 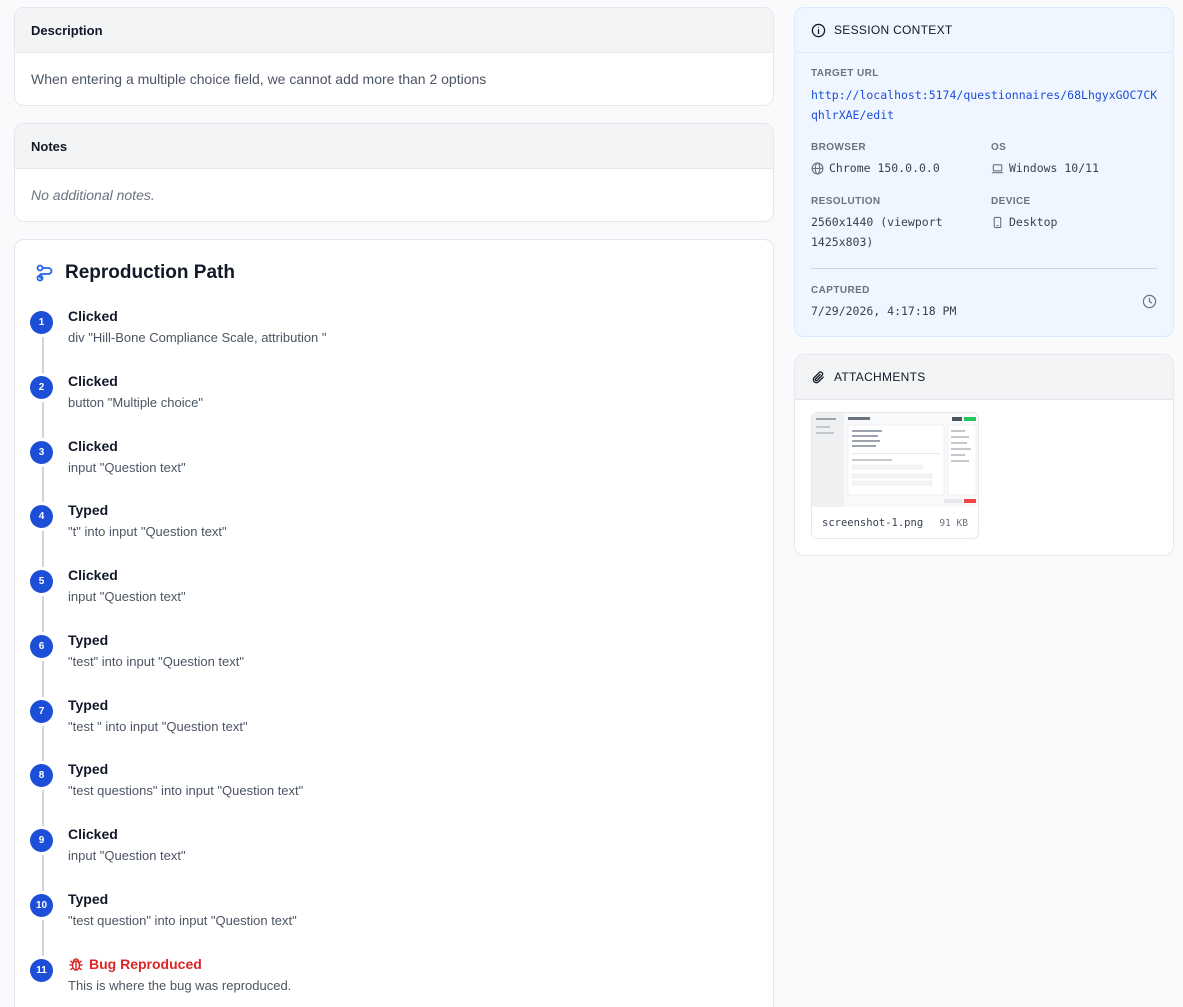 What do you see at coordinates (394, 146) in the screenshot?
I see `notes-header: Notes` at bounding box center [394, 146].